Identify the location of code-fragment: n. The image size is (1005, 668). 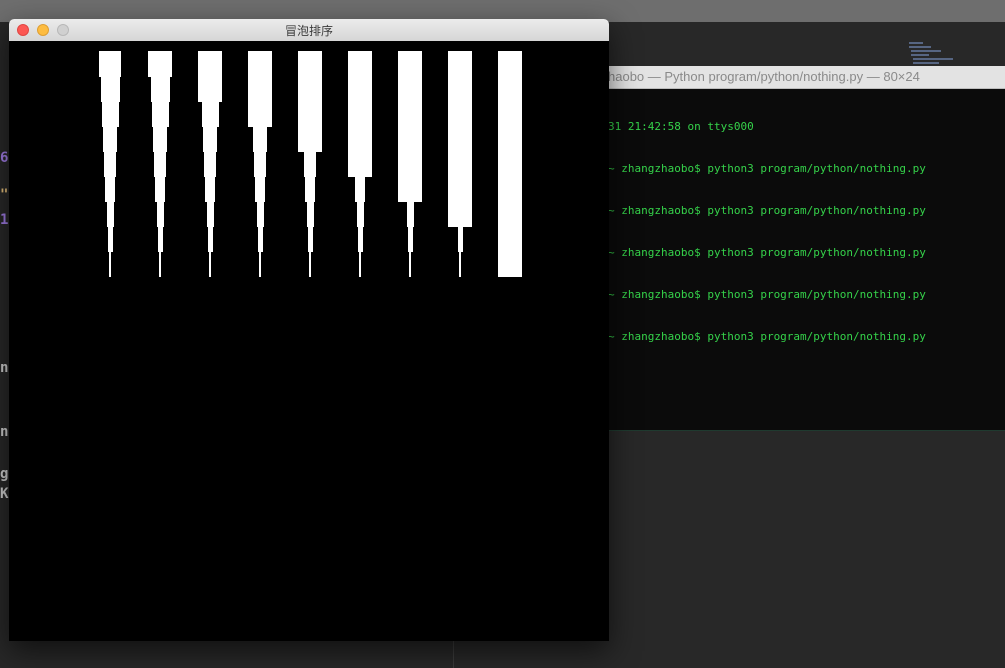
(4, 368).